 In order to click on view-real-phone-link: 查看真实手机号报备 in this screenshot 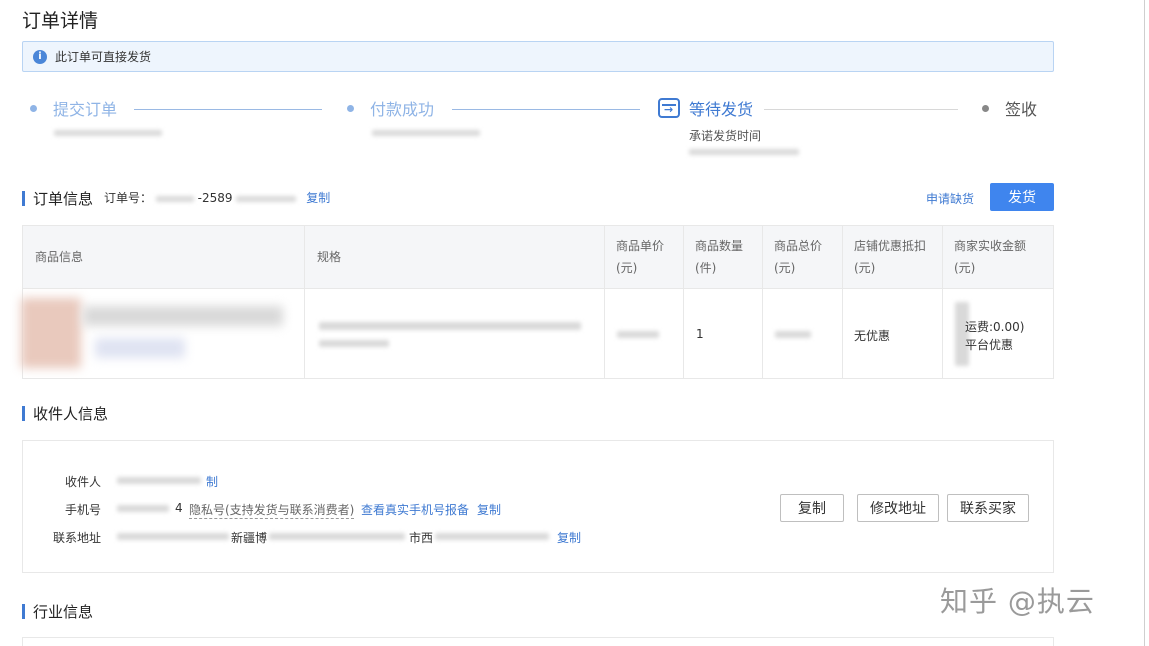, I will do `click(415, 509)`.